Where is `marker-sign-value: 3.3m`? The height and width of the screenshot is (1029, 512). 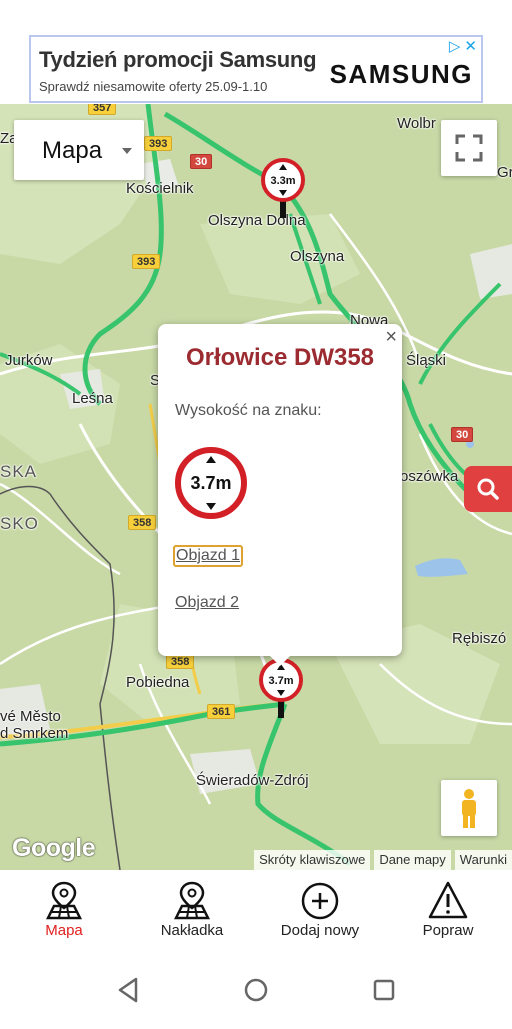 marker-sign-value: 3.3m is located at coordinates (282, 181).